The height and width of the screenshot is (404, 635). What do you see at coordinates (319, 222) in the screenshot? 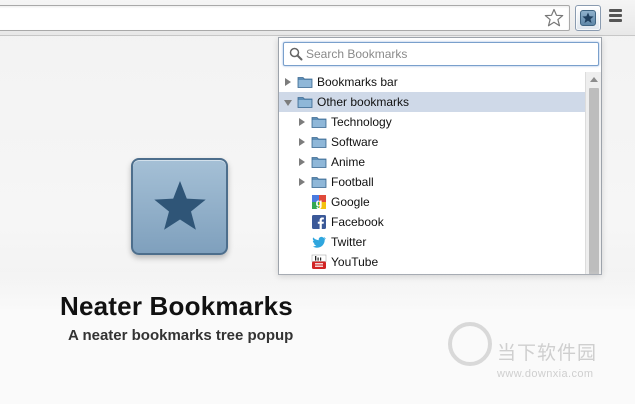
I see `facebook-favicon-icon` at bounding box center [319, 222].